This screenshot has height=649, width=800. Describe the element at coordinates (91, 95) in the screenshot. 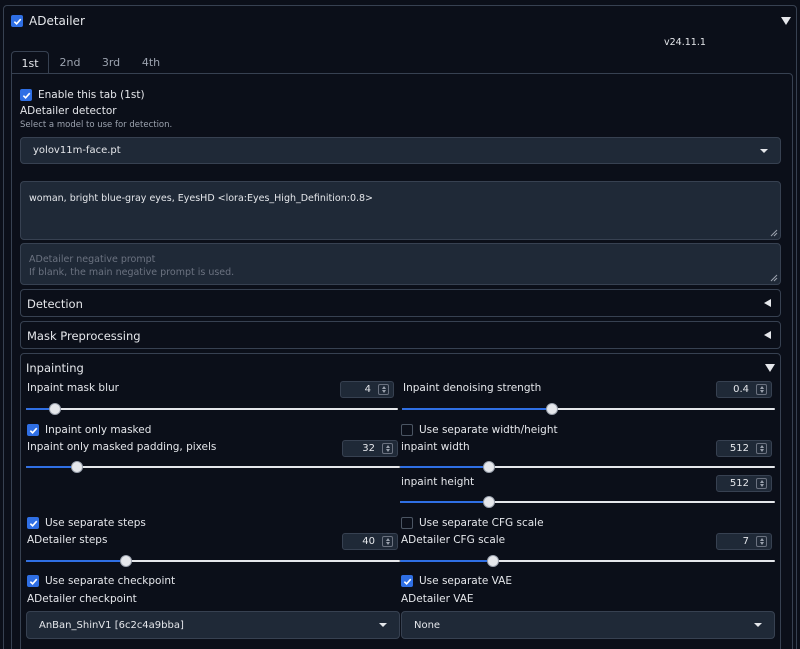

I see `enable-tab-label: Enable this tab (1st)` at that location.